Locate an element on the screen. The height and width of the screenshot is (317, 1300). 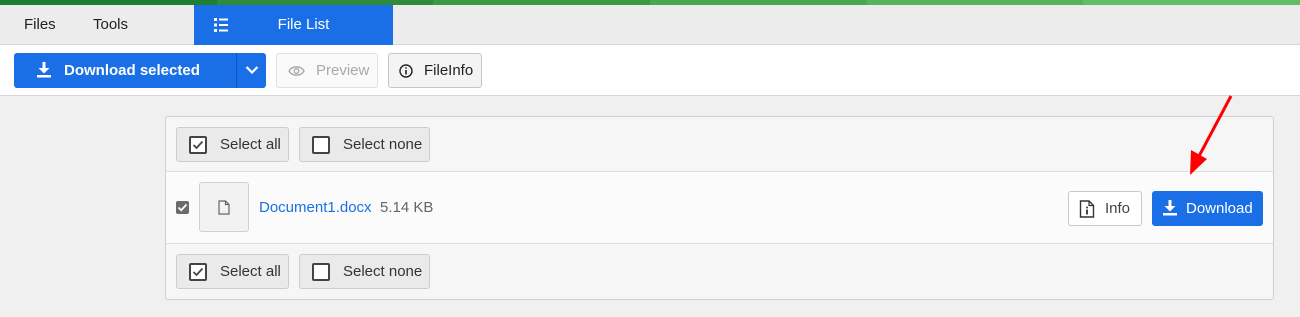
tab-file-list: File List is located at coordinates (293, 25).